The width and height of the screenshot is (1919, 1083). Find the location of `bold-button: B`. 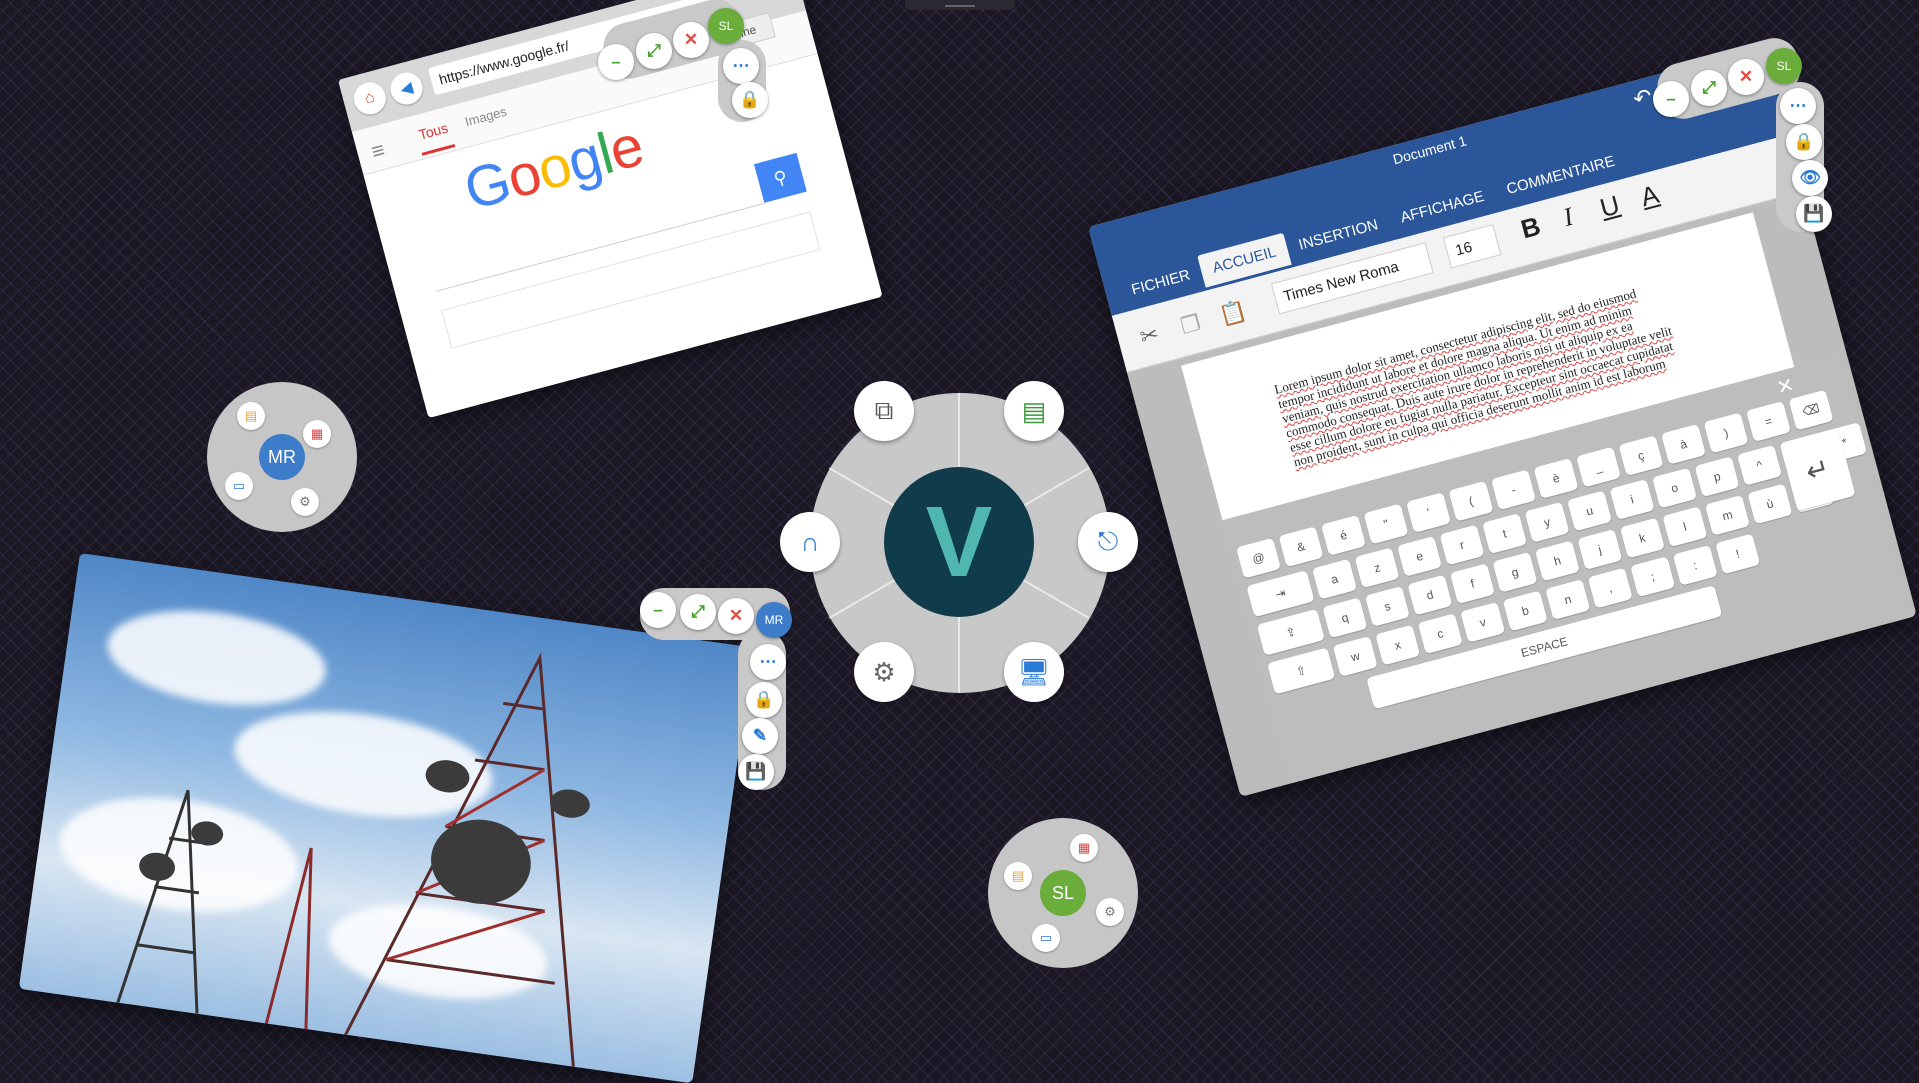

bold-button: B is located at coordinates (1531, 228).